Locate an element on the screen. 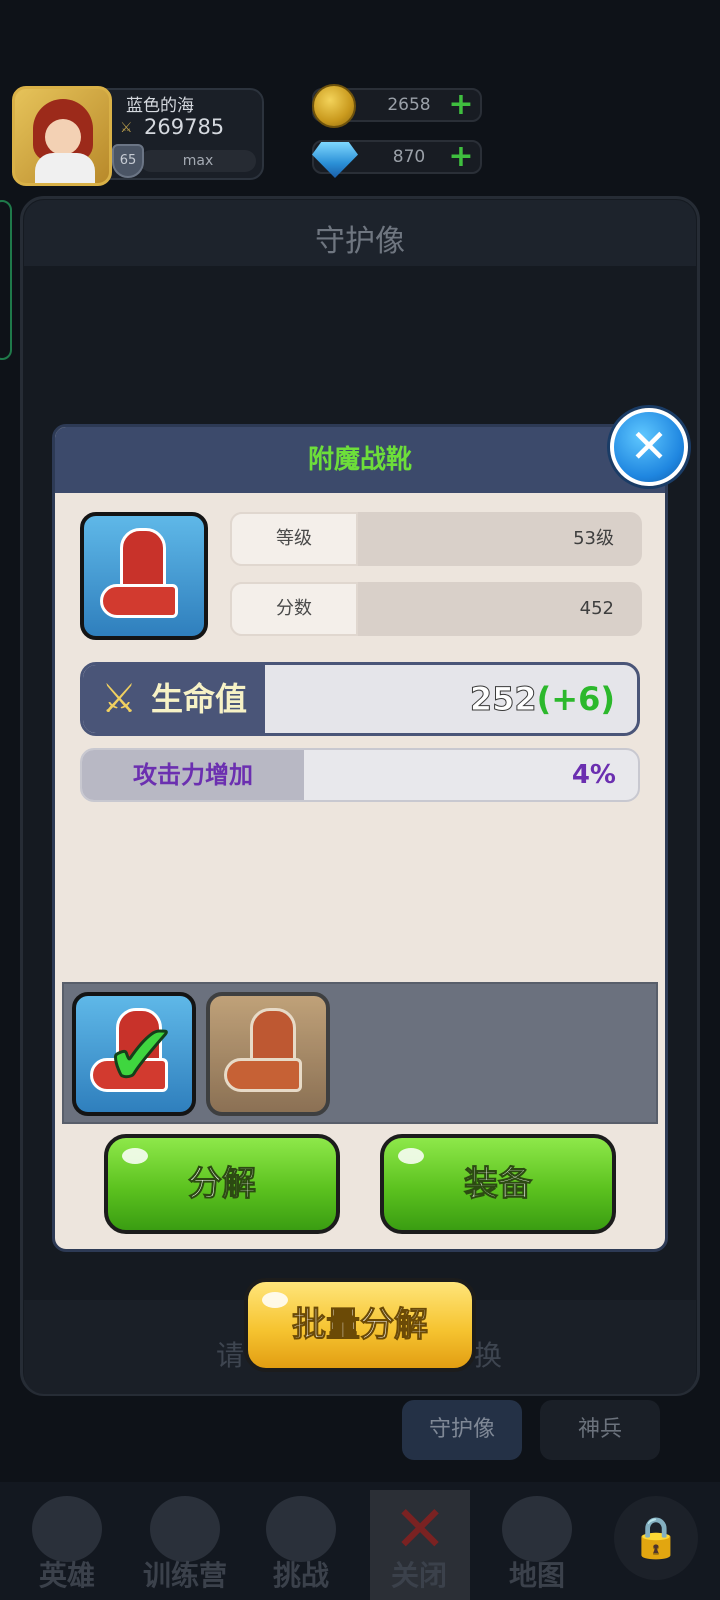  nav-label-map: 地图 is located at coordinates (536, 1575).